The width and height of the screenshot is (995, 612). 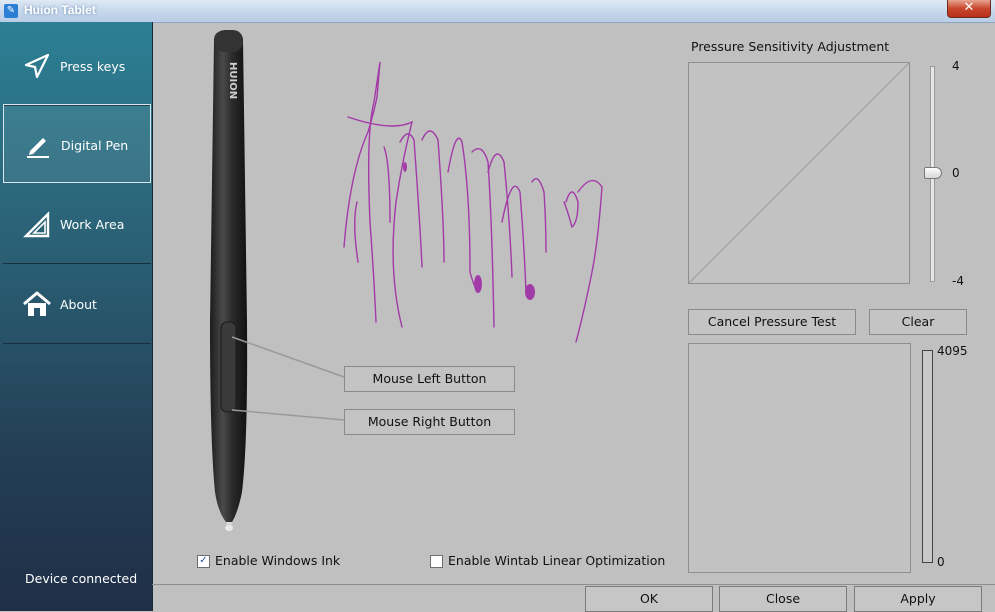 What do you see at coordinates (799, 173) in the screenshot?
I see `pressure-curve-graph` at bounding box center [799, 173].